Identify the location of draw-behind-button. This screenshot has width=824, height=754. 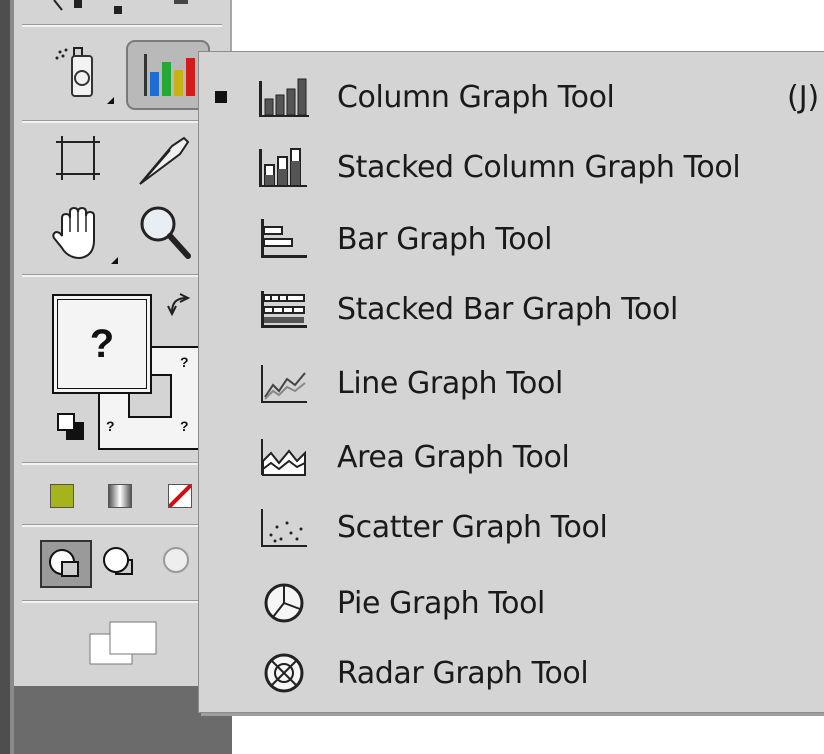
(120, 562).